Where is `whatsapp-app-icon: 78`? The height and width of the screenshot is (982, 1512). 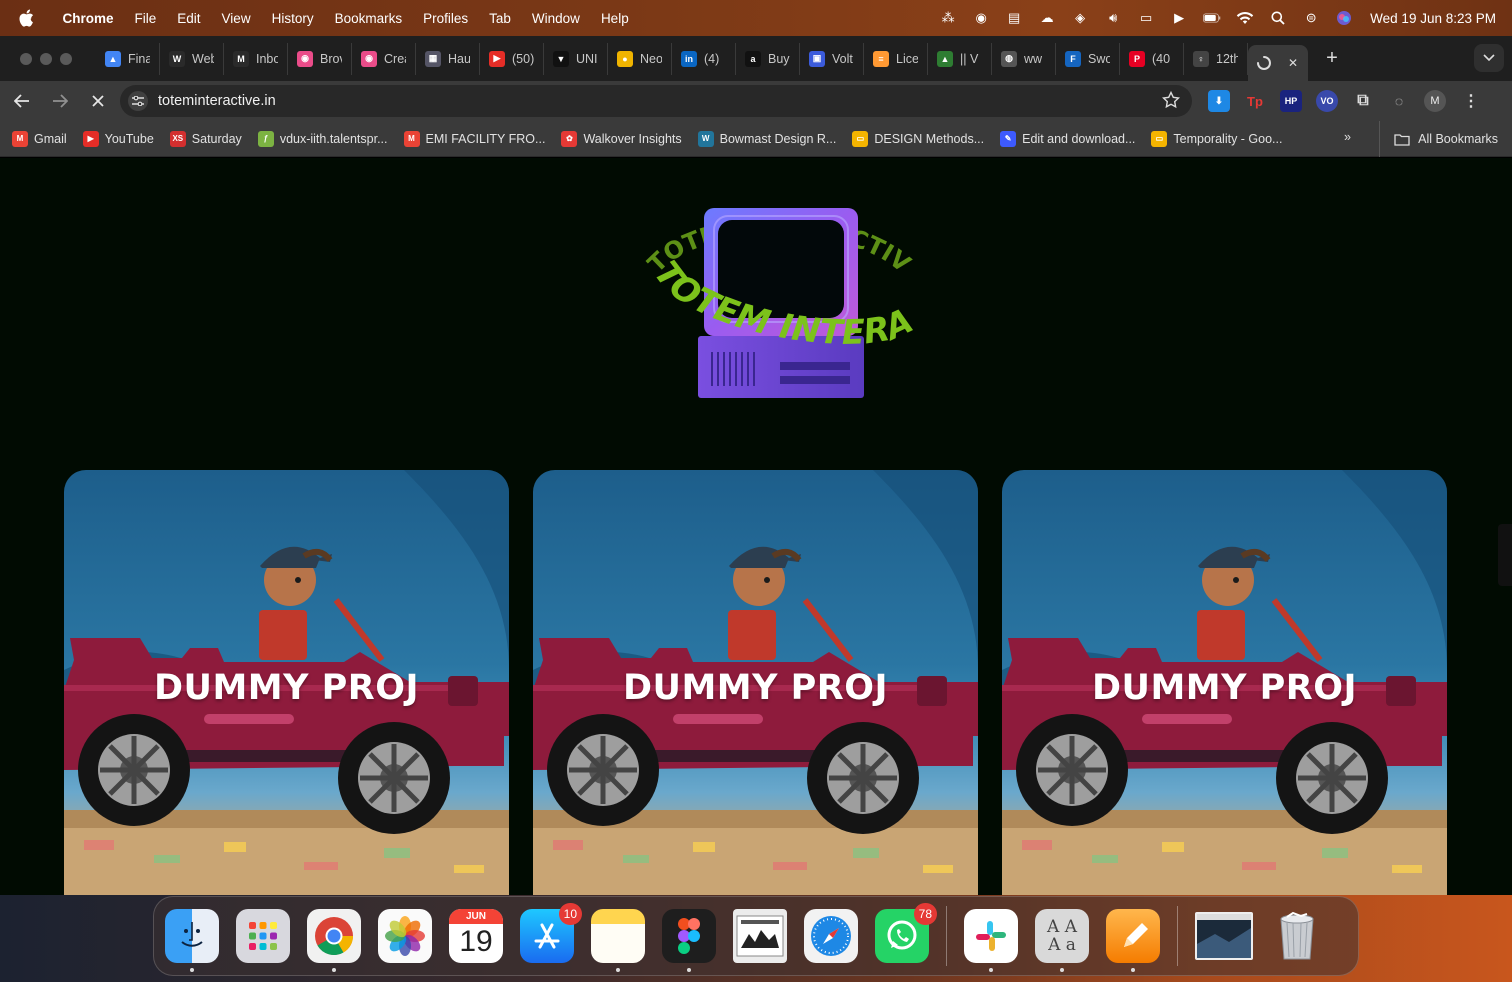
whatsapp-app-icon: 78 is located at coordinates (906, 933).